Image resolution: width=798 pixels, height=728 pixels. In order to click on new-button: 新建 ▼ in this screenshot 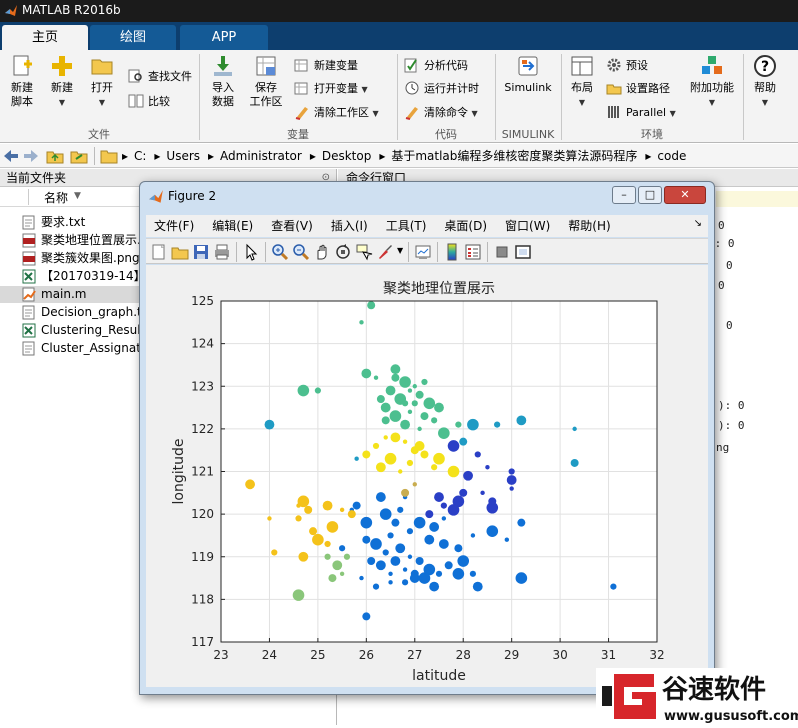, I will do `click(62, 82)`.